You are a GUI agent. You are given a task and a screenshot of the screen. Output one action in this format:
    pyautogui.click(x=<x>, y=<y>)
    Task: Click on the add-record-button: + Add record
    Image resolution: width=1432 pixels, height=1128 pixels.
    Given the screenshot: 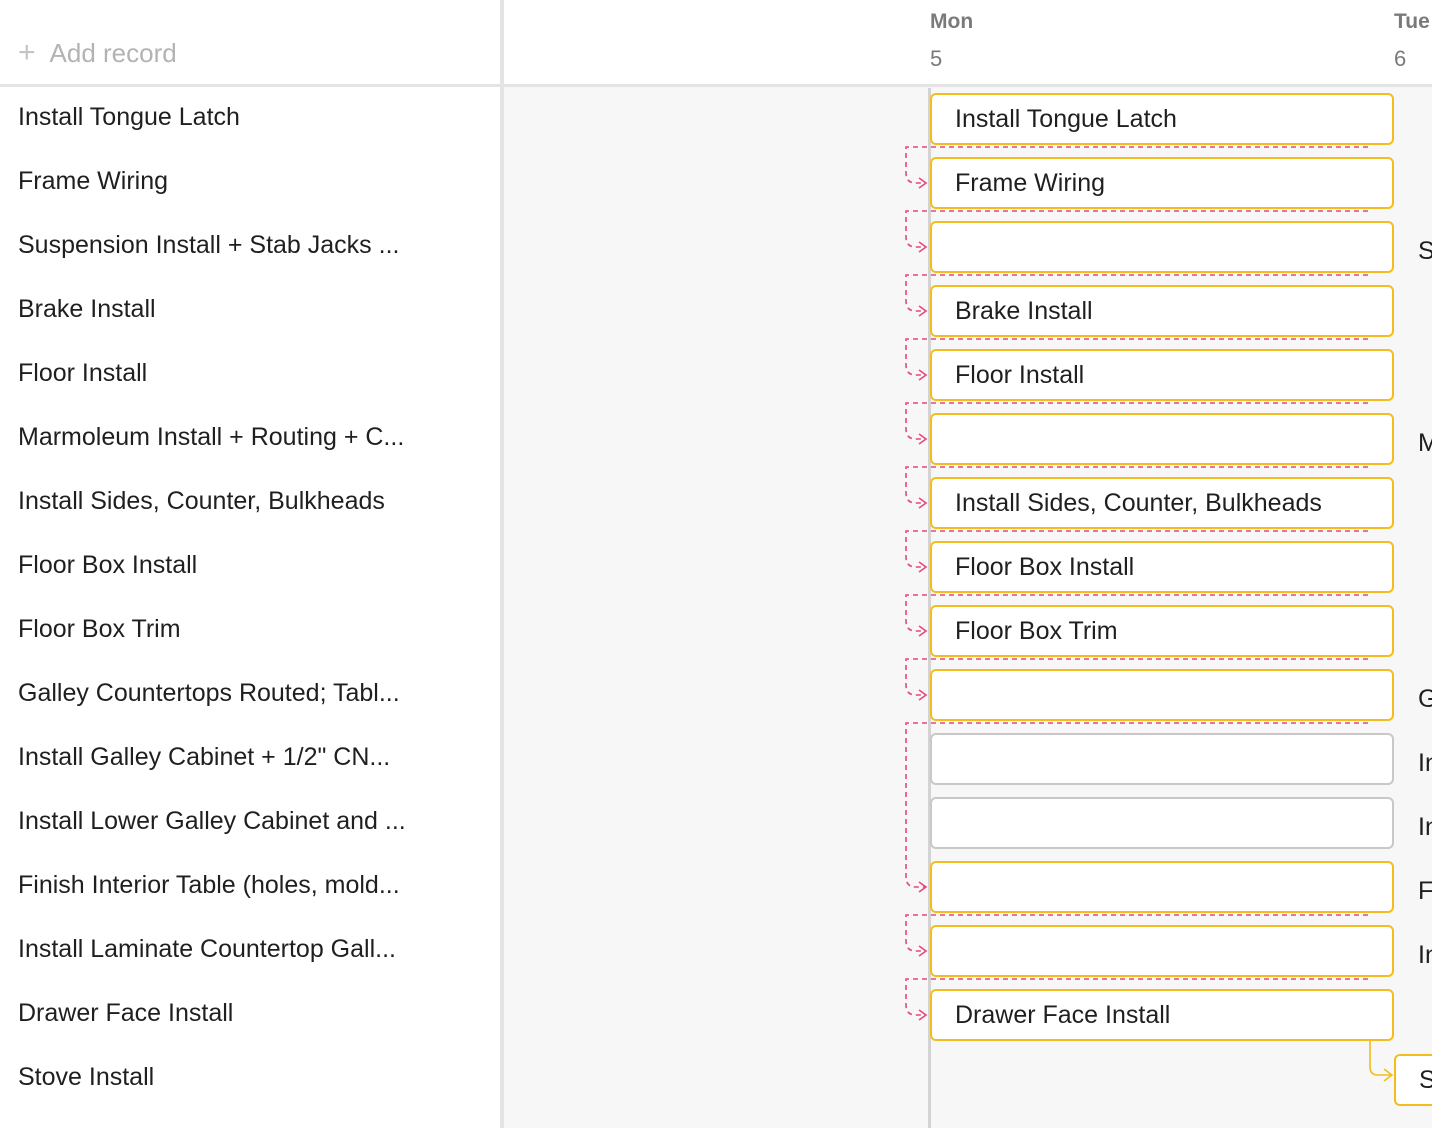 What is the action you would take?
    pyautogui.click(x=97, y=53)
    